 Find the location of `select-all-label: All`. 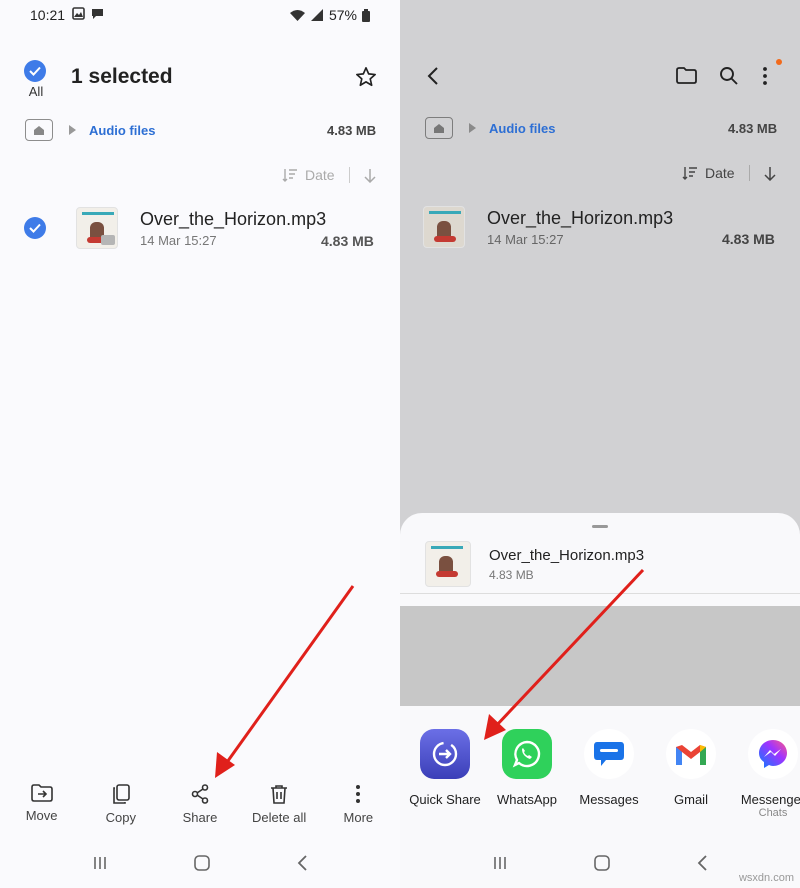

select-all-label: All is located at coordinates (36, 91).